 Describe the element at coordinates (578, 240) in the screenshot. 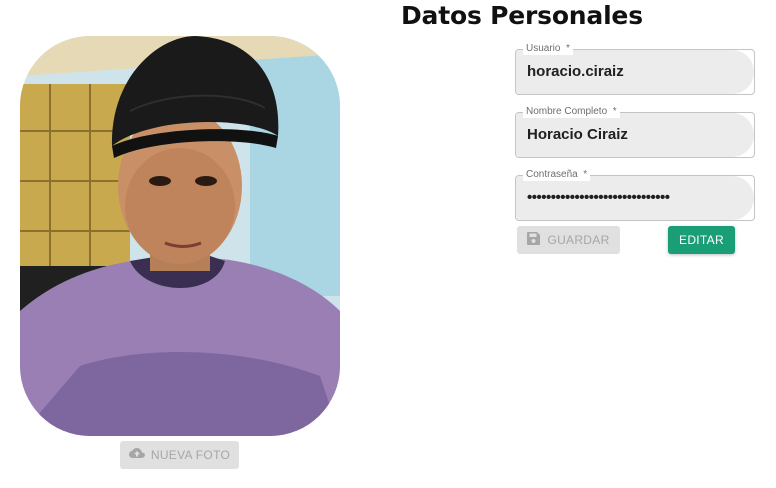

I see `save-label: GUARDAR` at that location.